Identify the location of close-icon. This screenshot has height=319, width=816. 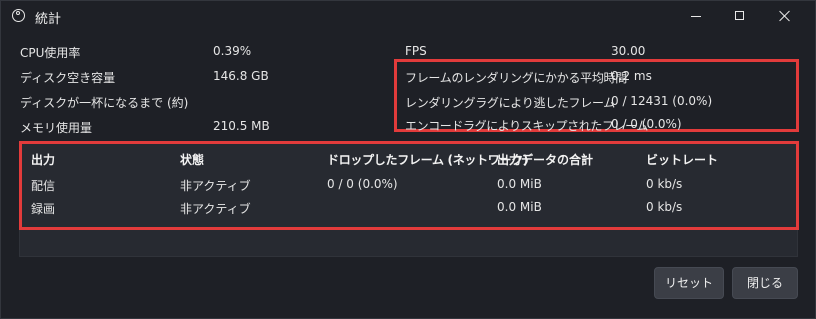
(785, 16).